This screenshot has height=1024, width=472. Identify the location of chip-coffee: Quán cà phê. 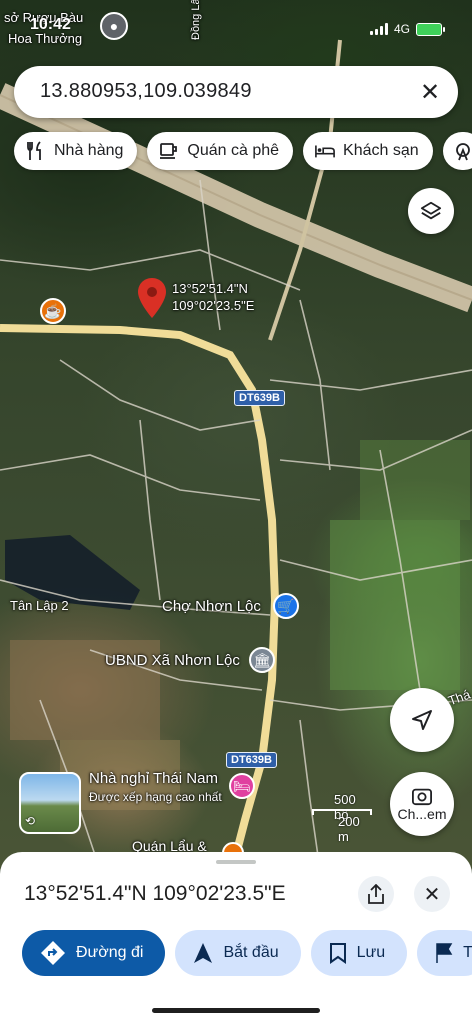
(220, 151).